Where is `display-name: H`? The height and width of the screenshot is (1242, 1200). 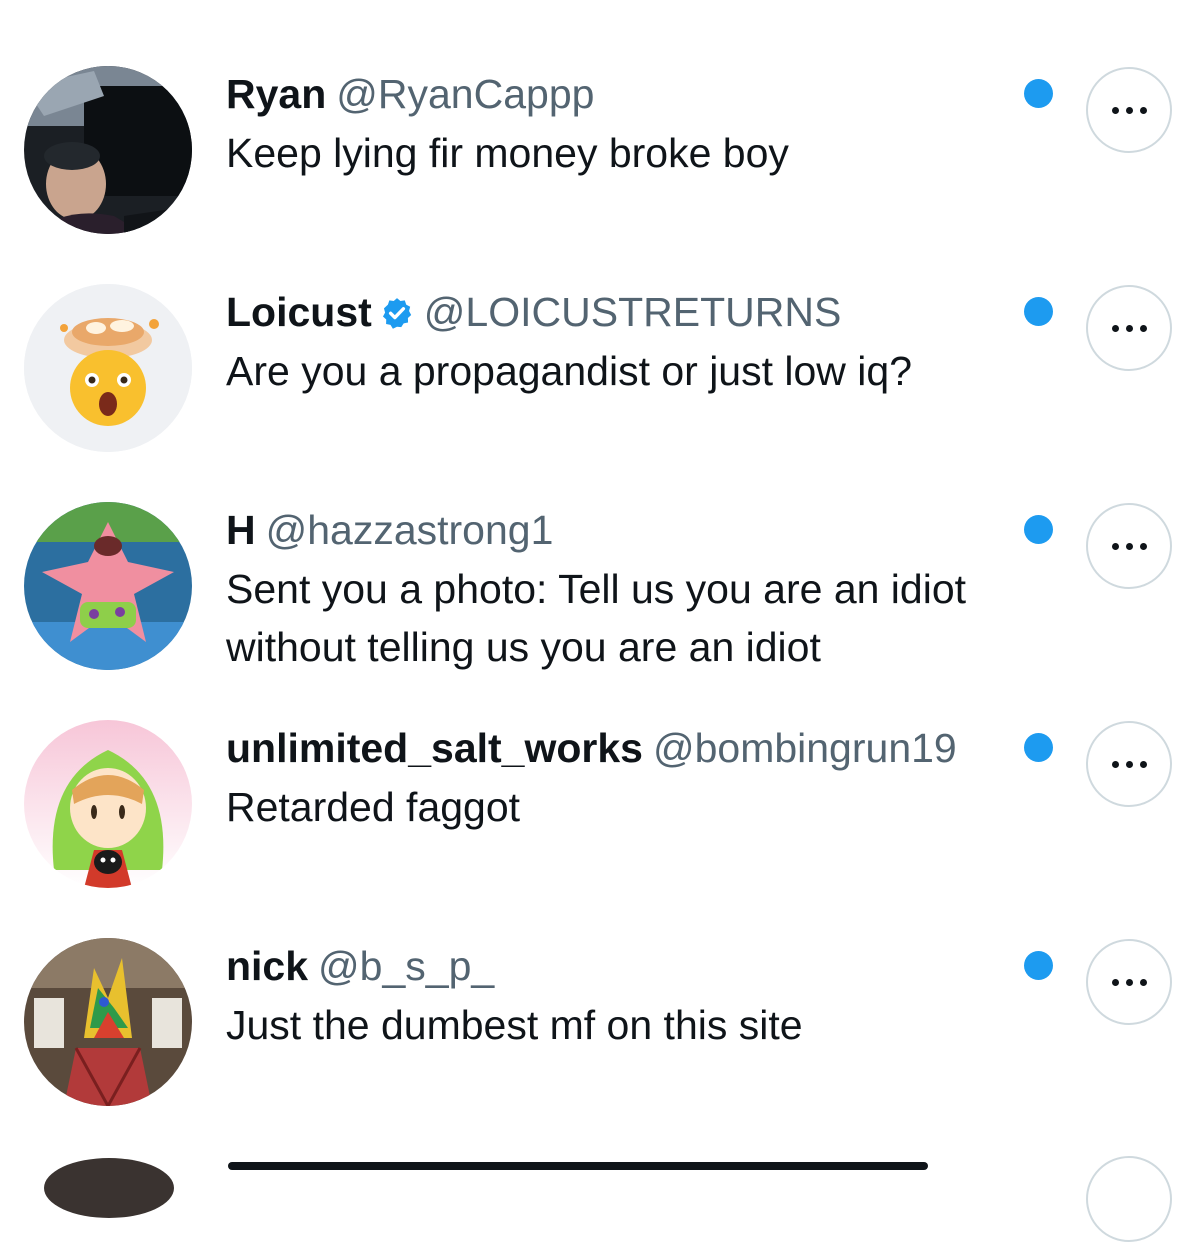 display-name: H is located at coordinates (241, 530).